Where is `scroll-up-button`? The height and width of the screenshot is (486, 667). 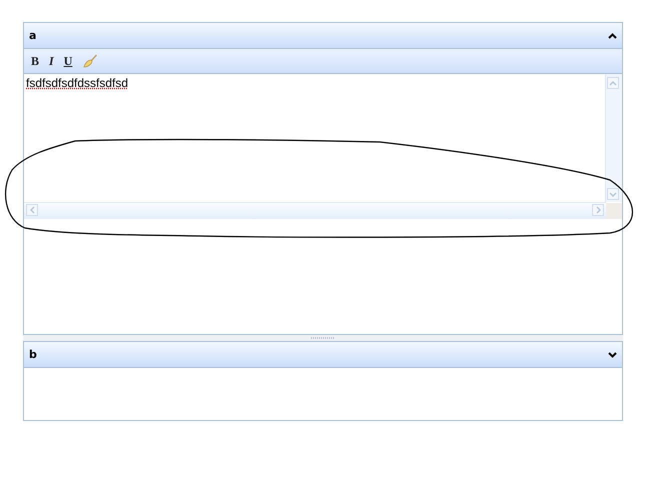
scroll-up-button is located at coordinates (613, 83).